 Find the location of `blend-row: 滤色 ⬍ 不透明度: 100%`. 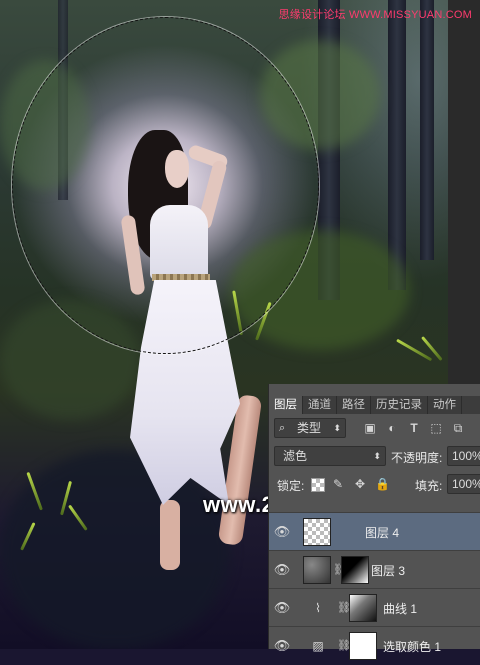

blend-row: 滤色 ⬍ 不透明度: 100% is located at coordinates (374, 457).